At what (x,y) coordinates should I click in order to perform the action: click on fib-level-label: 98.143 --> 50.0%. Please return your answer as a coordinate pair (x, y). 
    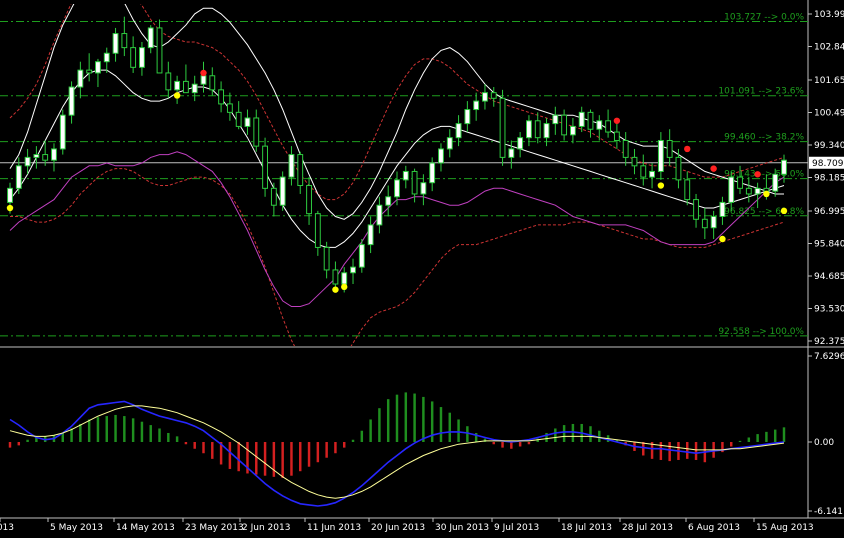
    Looking at the image, I should click on (764, 175).